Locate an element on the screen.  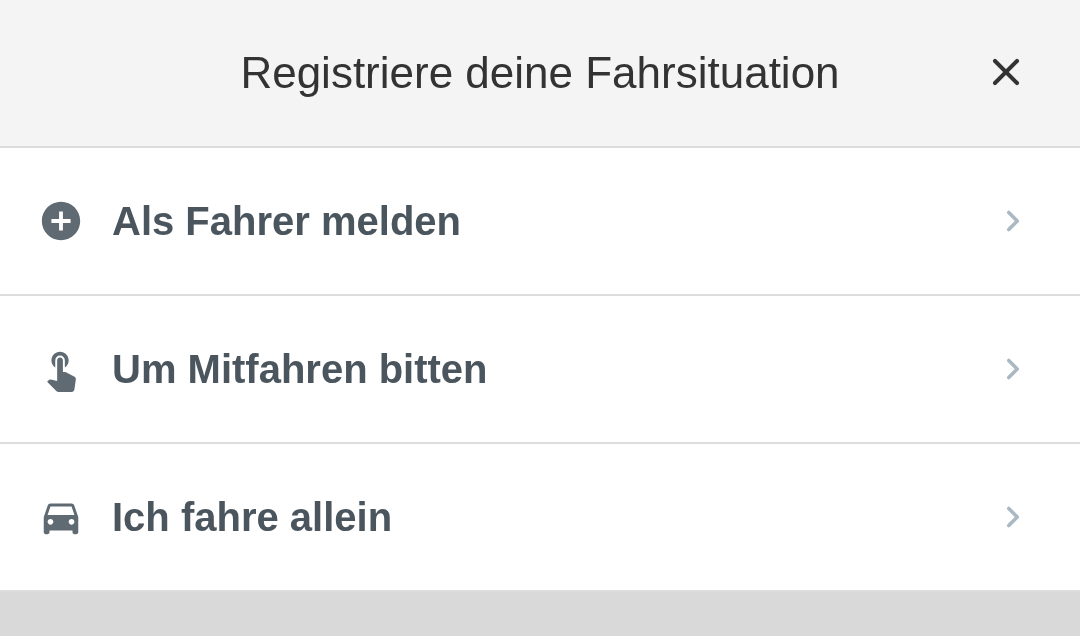
option-label: Ich fahre allein is located at coordinates (253, 517).